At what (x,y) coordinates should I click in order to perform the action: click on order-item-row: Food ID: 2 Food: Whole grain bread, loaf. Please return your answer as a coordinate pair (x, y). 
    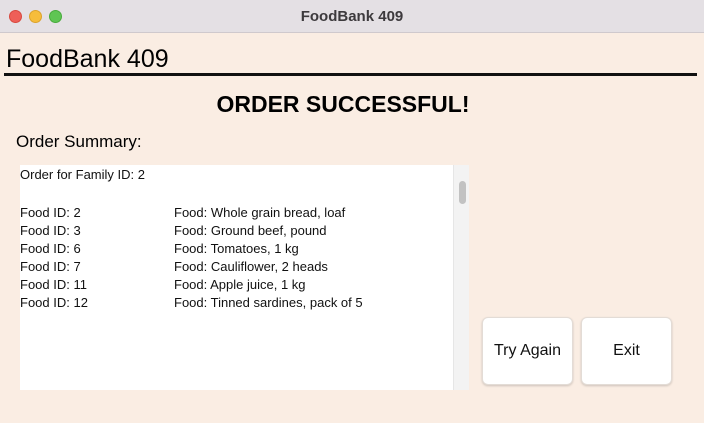
    Looking at the image, I should click on (235, 214).